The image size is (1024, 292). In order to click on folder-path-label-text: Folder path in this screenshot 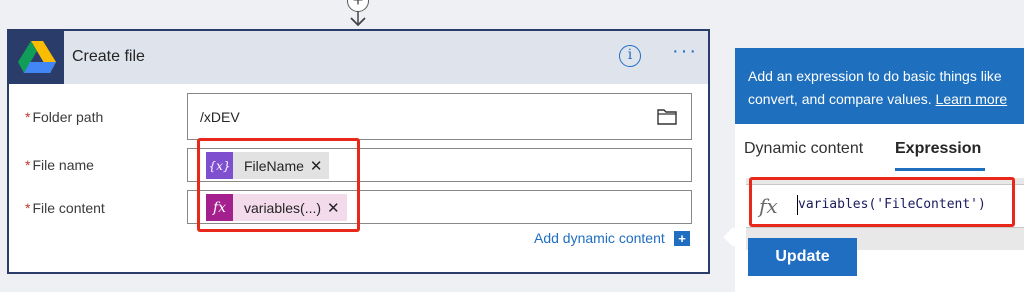, I will do `click(68, 117)`.